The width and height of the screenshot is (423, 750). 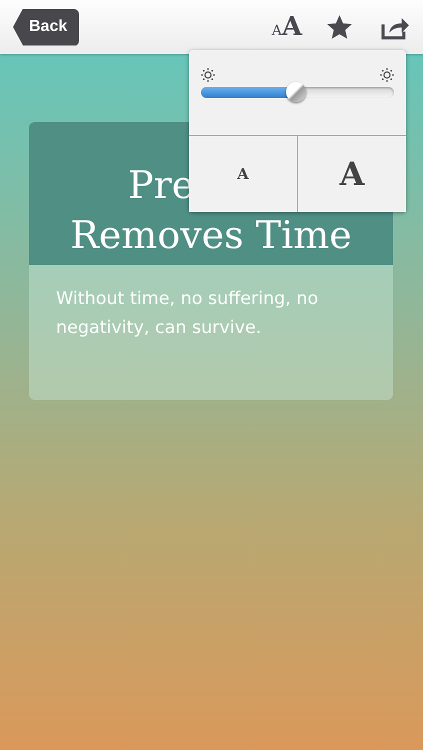 I want to click on dim-brightness-icon, so click(x=208, y=75).